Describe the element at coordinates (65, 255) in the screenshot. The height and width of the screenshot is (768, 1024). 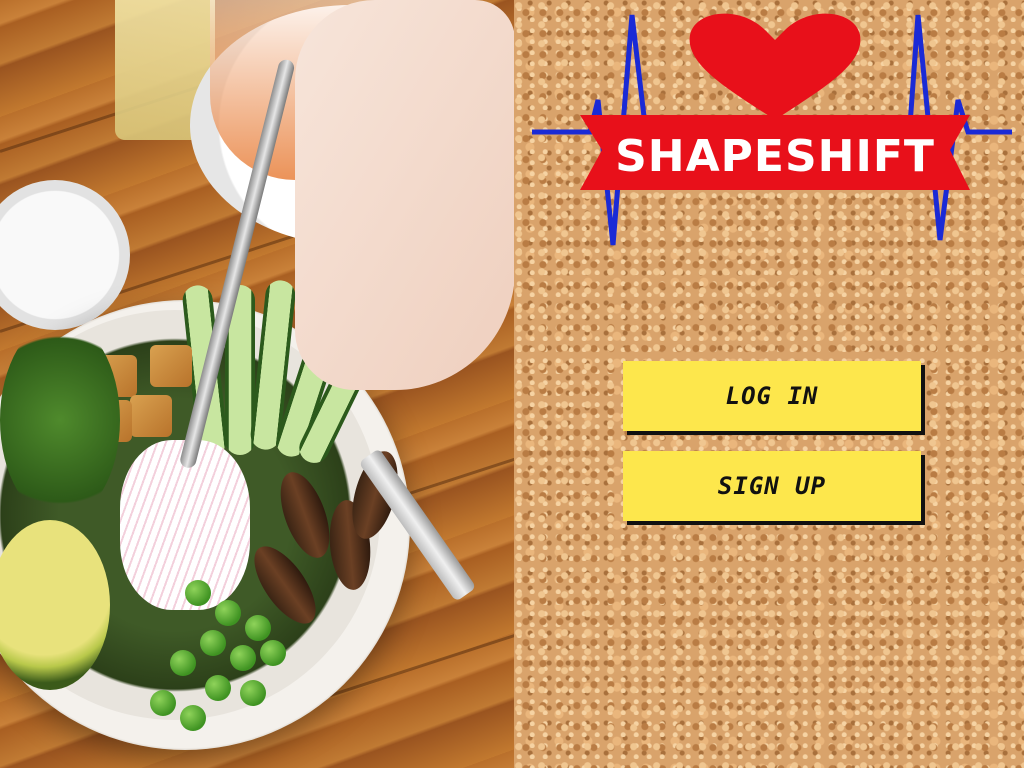
I see `side-plate-left` at that location.